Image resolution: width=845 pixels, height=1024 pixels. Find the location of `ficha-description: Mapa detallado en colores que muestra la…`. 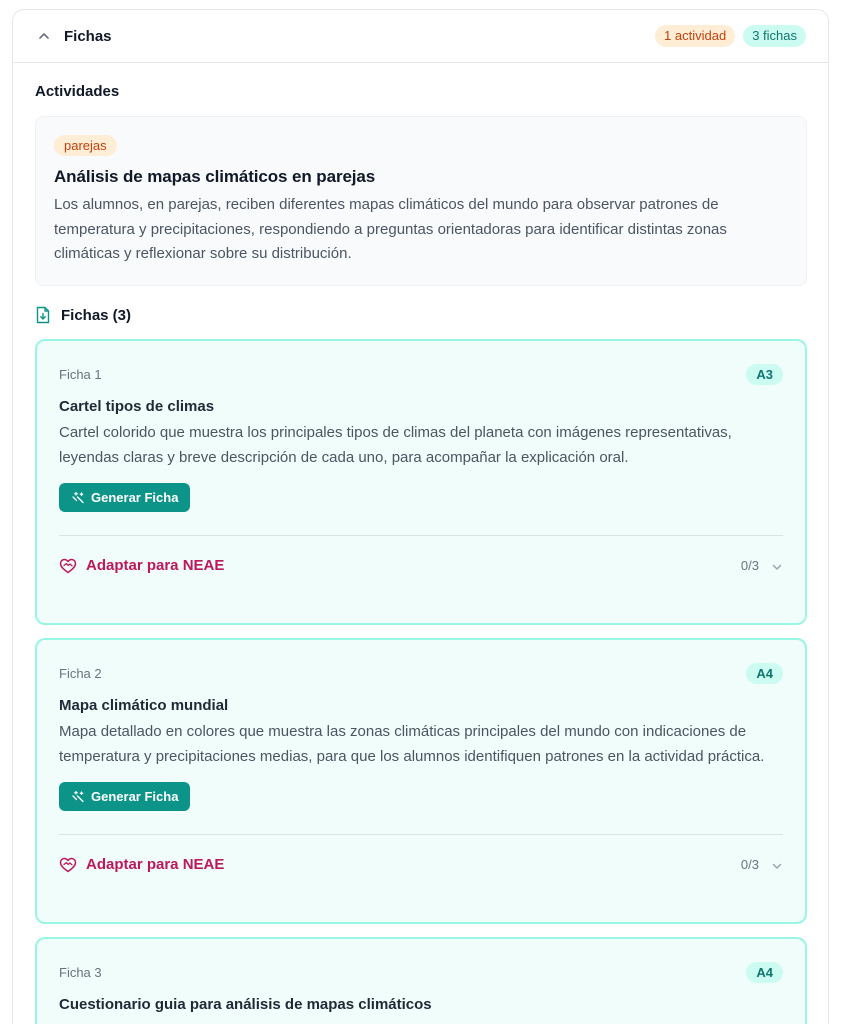

ficha-description: Mapa detallado en colores que muestra la… is located at coordinates (412, 744).